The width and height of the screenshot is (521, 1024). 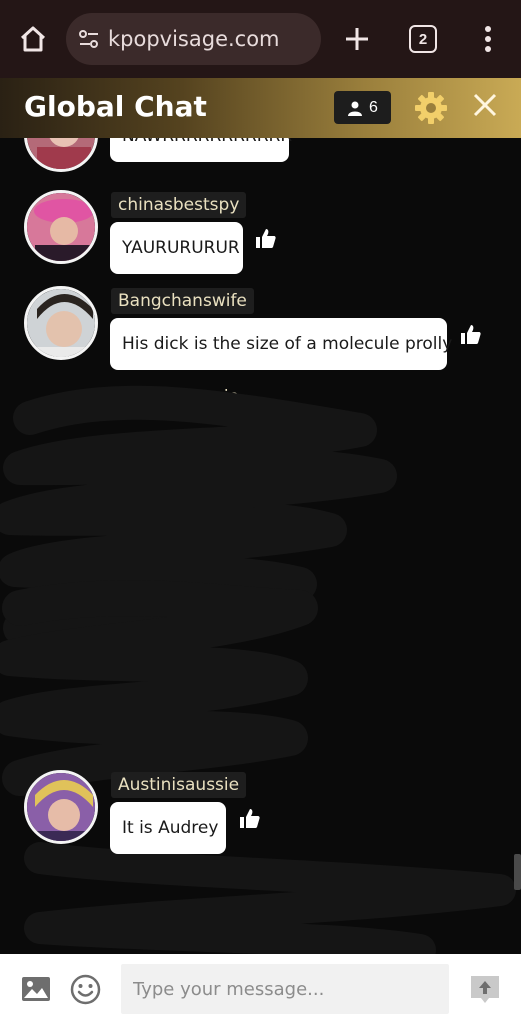 I want to click on send-icon, so click(x=485, y=989).